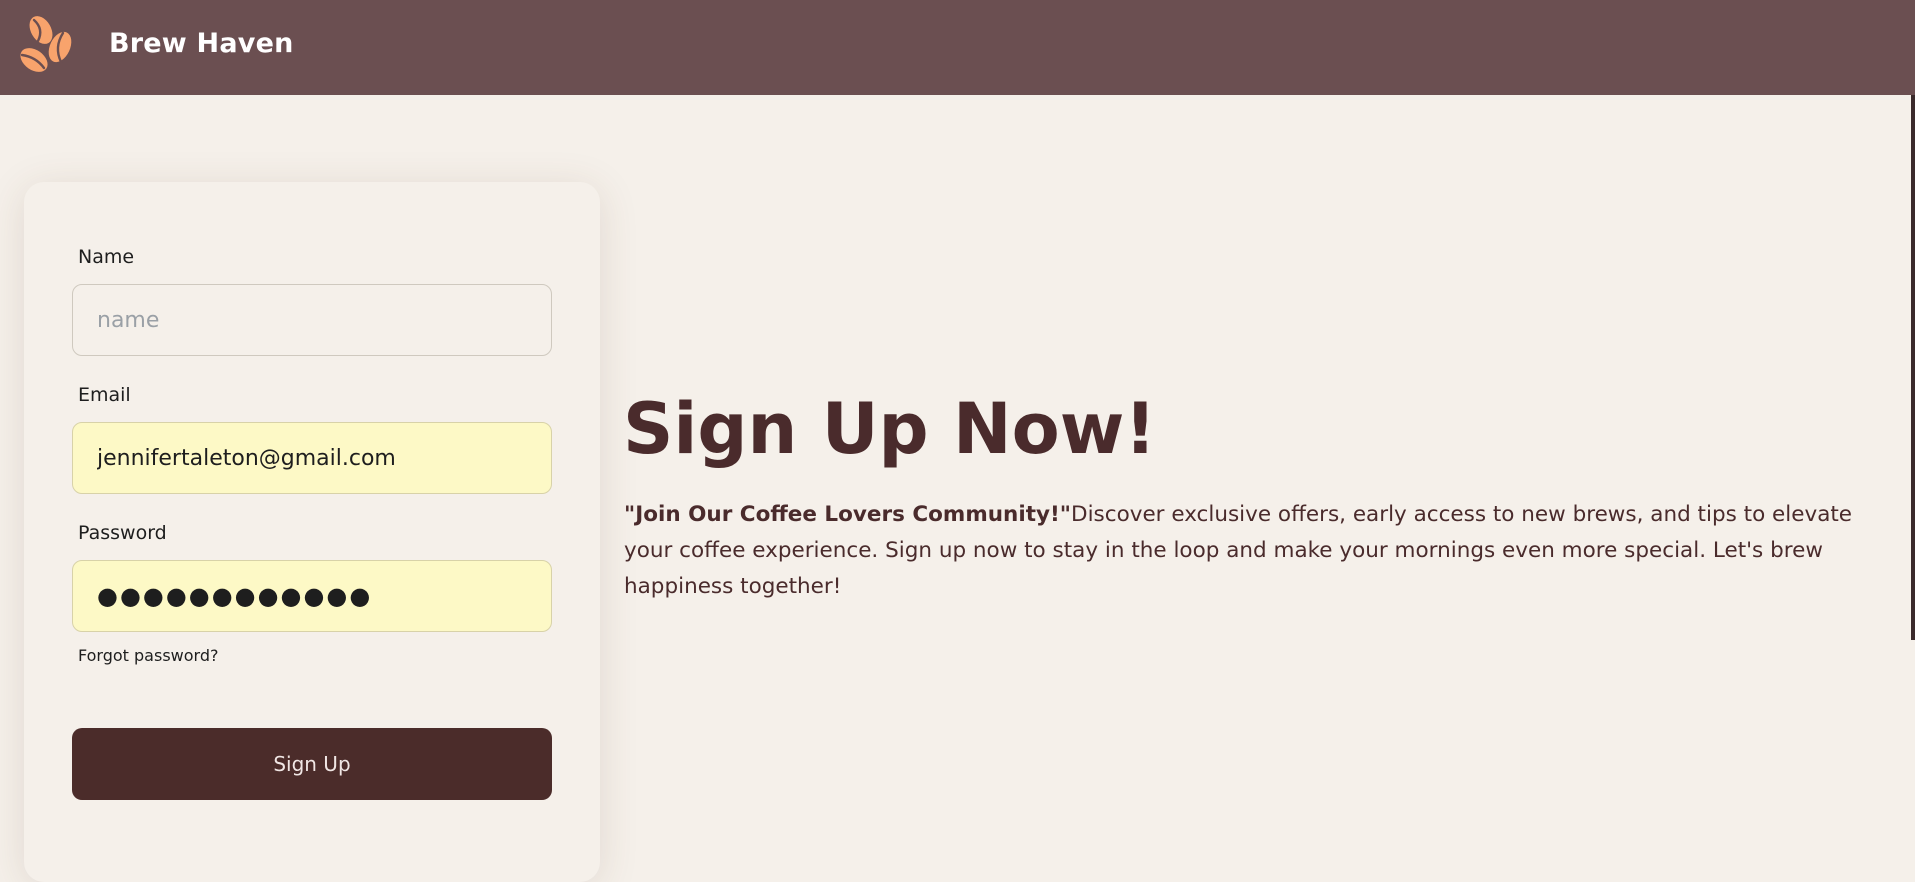 The height and width of the screenshot is (882, 1915). What do you see at coordinates (48, 47) in the screenshot?
I see `coffee-beans-icon` at bounding box center [48, 47].